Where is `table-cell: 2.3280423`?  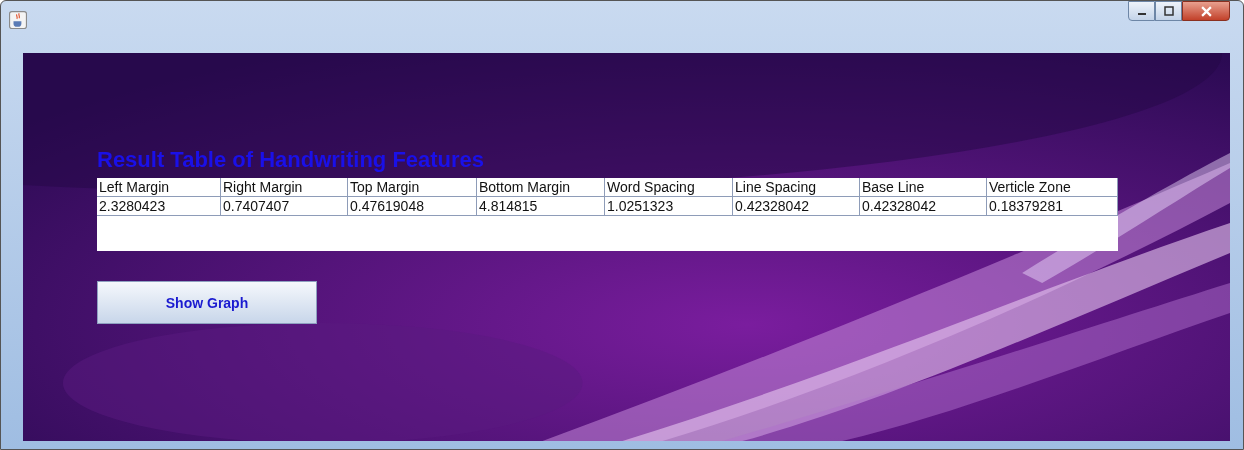
table-cell: 2.3280423 is located at coordinates (159, 206).